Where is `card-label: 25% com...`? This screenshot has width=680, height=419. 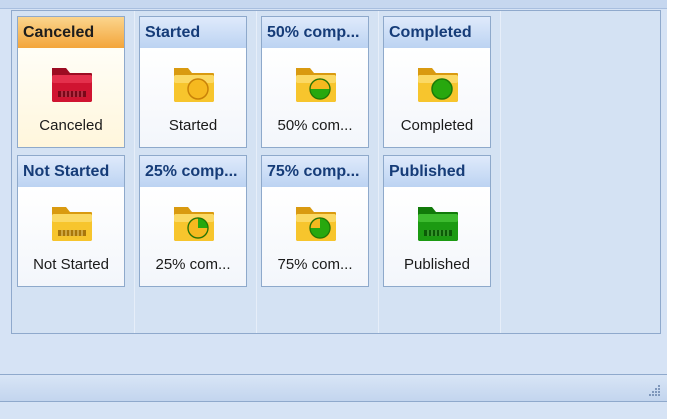 card-label: 25% com... is located at coordinates (193, 264).